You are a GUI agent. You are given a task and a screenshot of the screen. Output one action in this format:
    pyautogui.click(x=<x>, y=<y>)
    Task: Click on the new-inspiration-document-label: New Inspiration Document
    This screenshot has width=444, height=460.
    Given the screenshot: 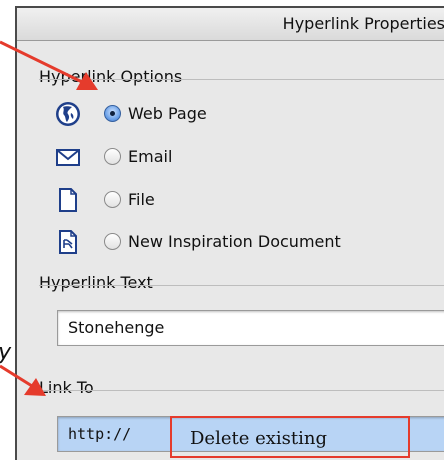 What is the action you would take?
    pyautogui.click(x=234, y=241)
    